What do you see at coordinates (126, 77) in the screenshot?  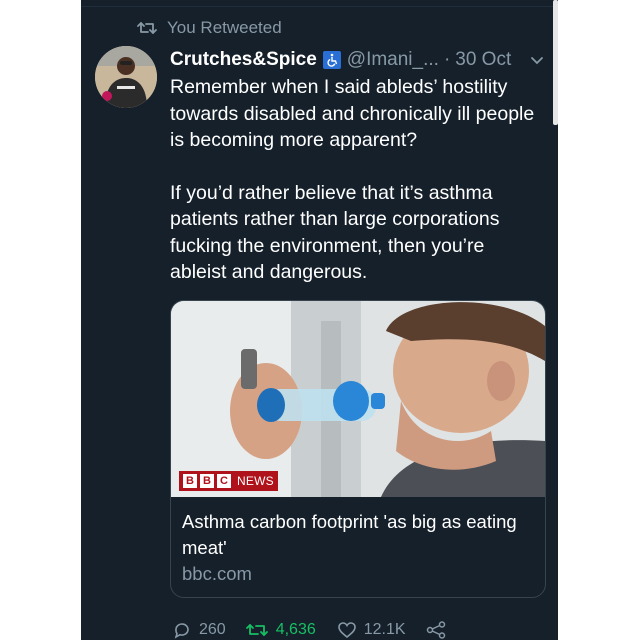 I see `avatar` at bounding box center [126, 77].